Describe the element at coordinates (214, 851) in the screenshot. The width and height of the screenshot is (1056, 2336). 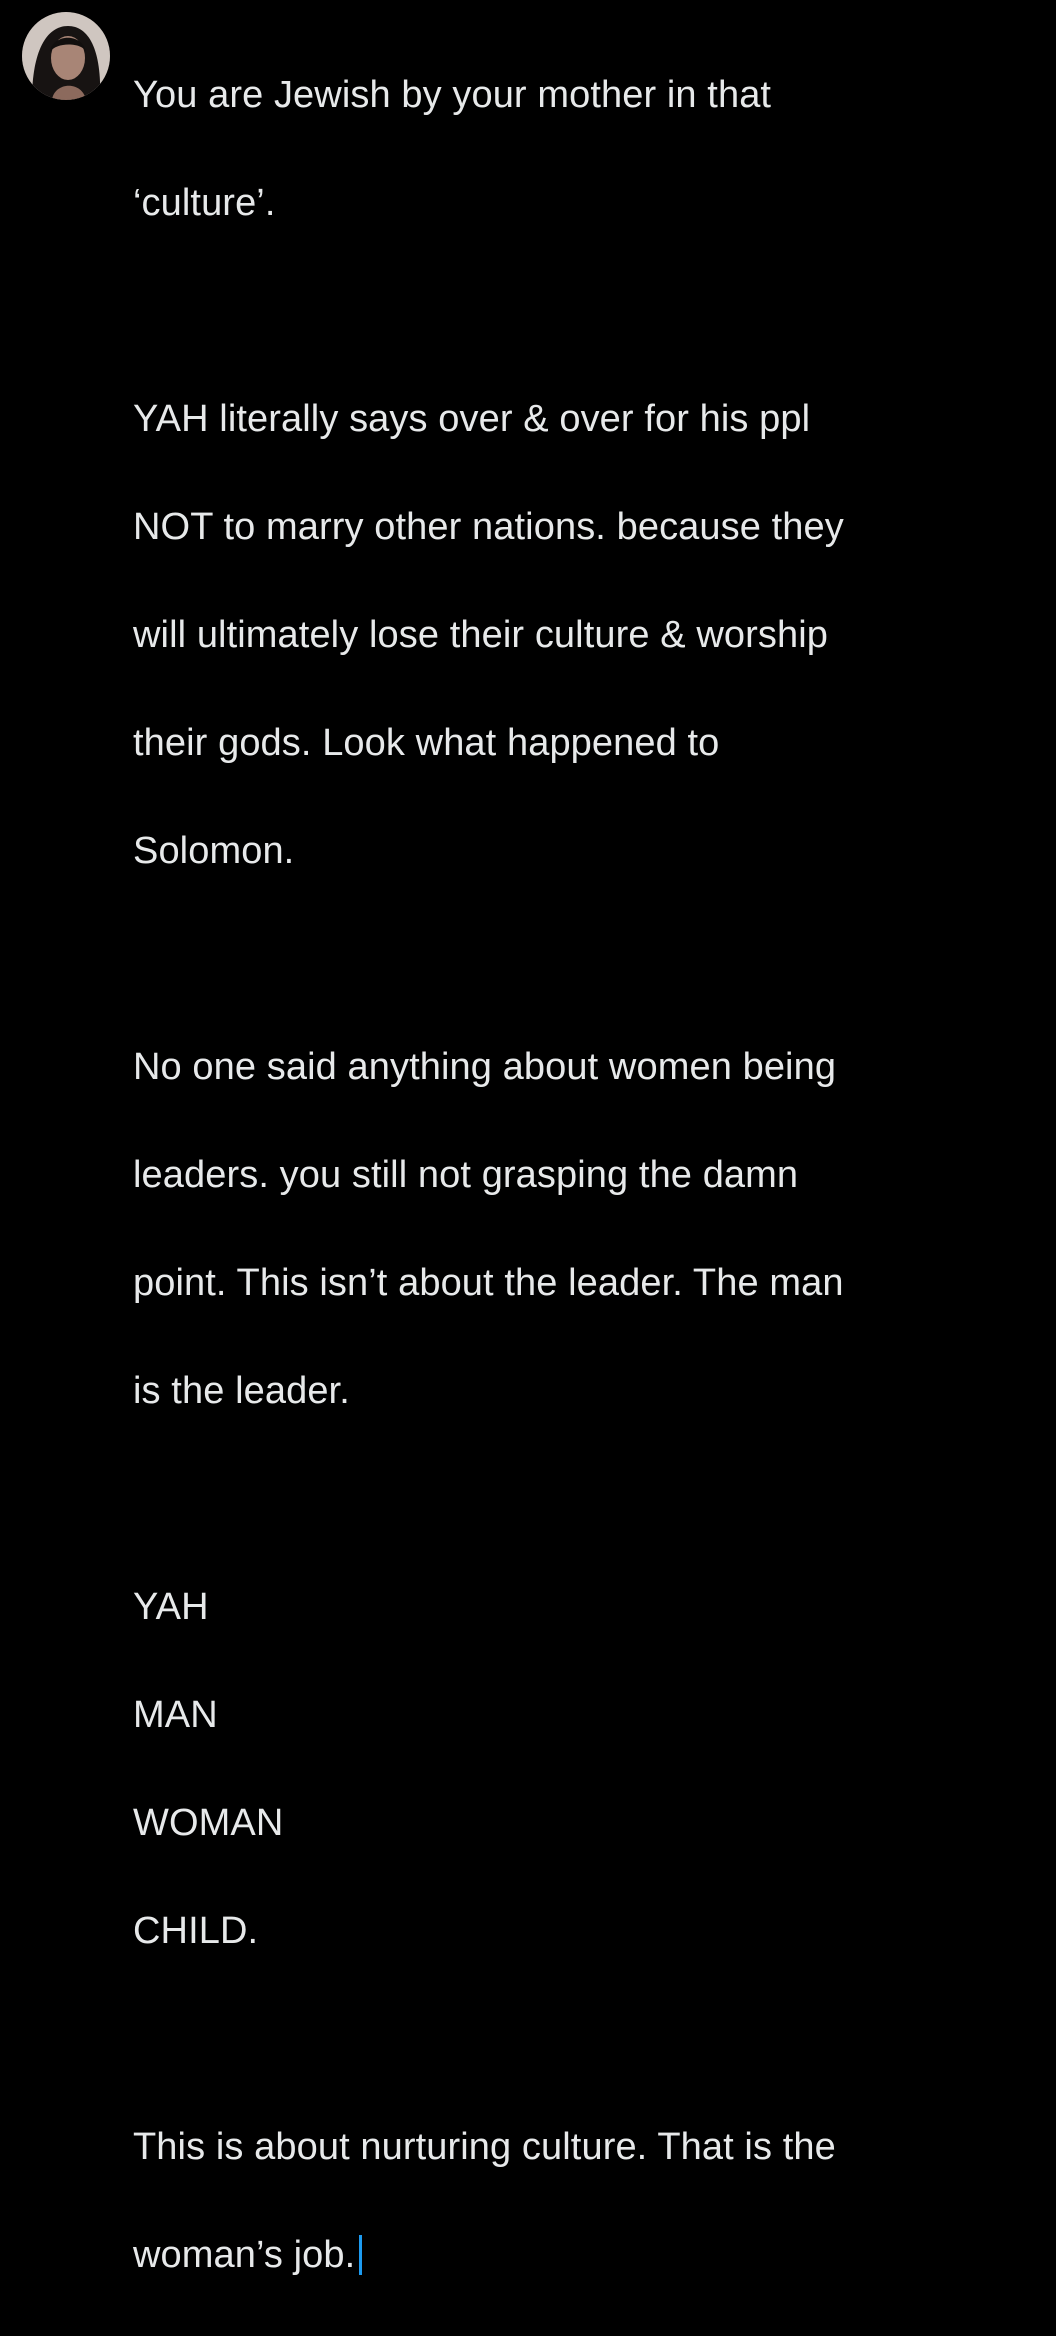
I see `text-line: Solomon.` at that location.